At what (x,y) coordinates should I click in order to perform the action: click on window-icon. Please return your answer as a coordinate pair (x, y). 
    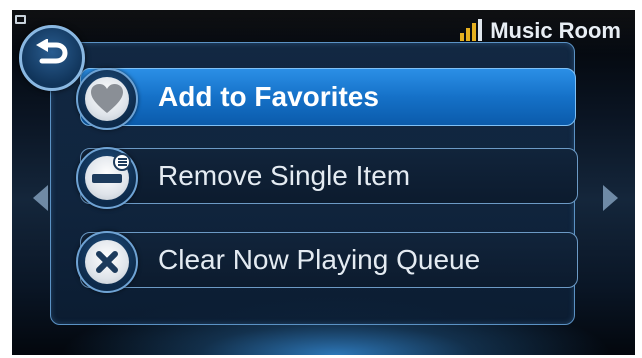
    Looking at the image, I should click on (20, 19).